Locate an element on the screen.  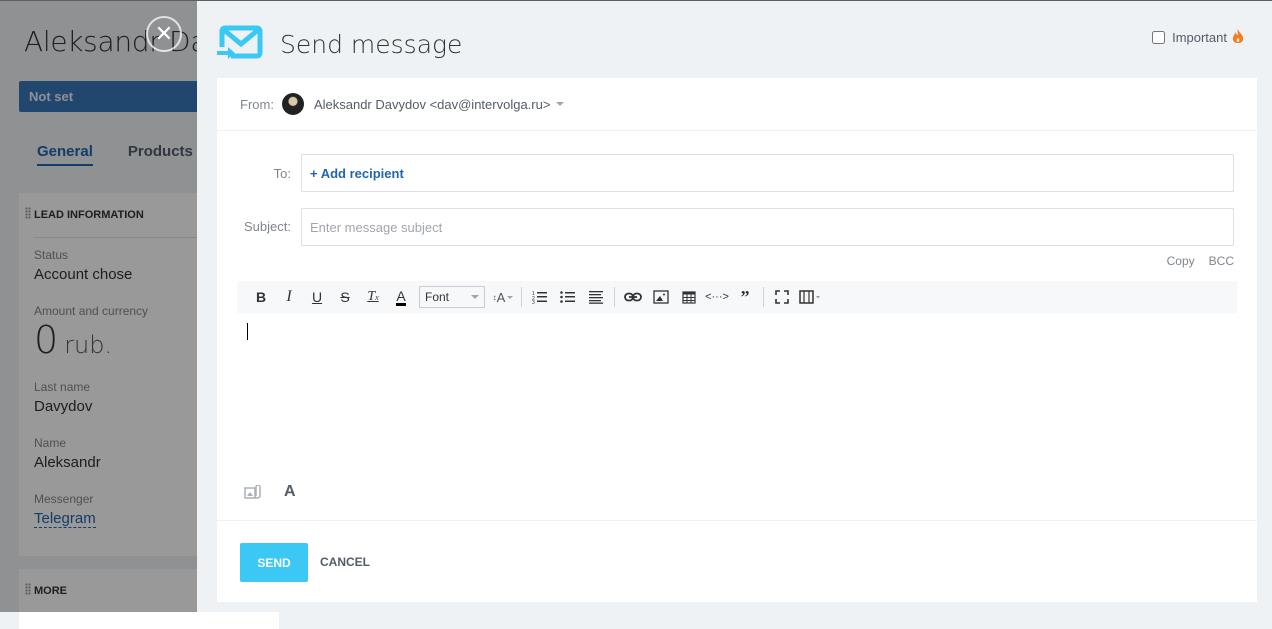
image-icon is located at coordinates (661, 297).